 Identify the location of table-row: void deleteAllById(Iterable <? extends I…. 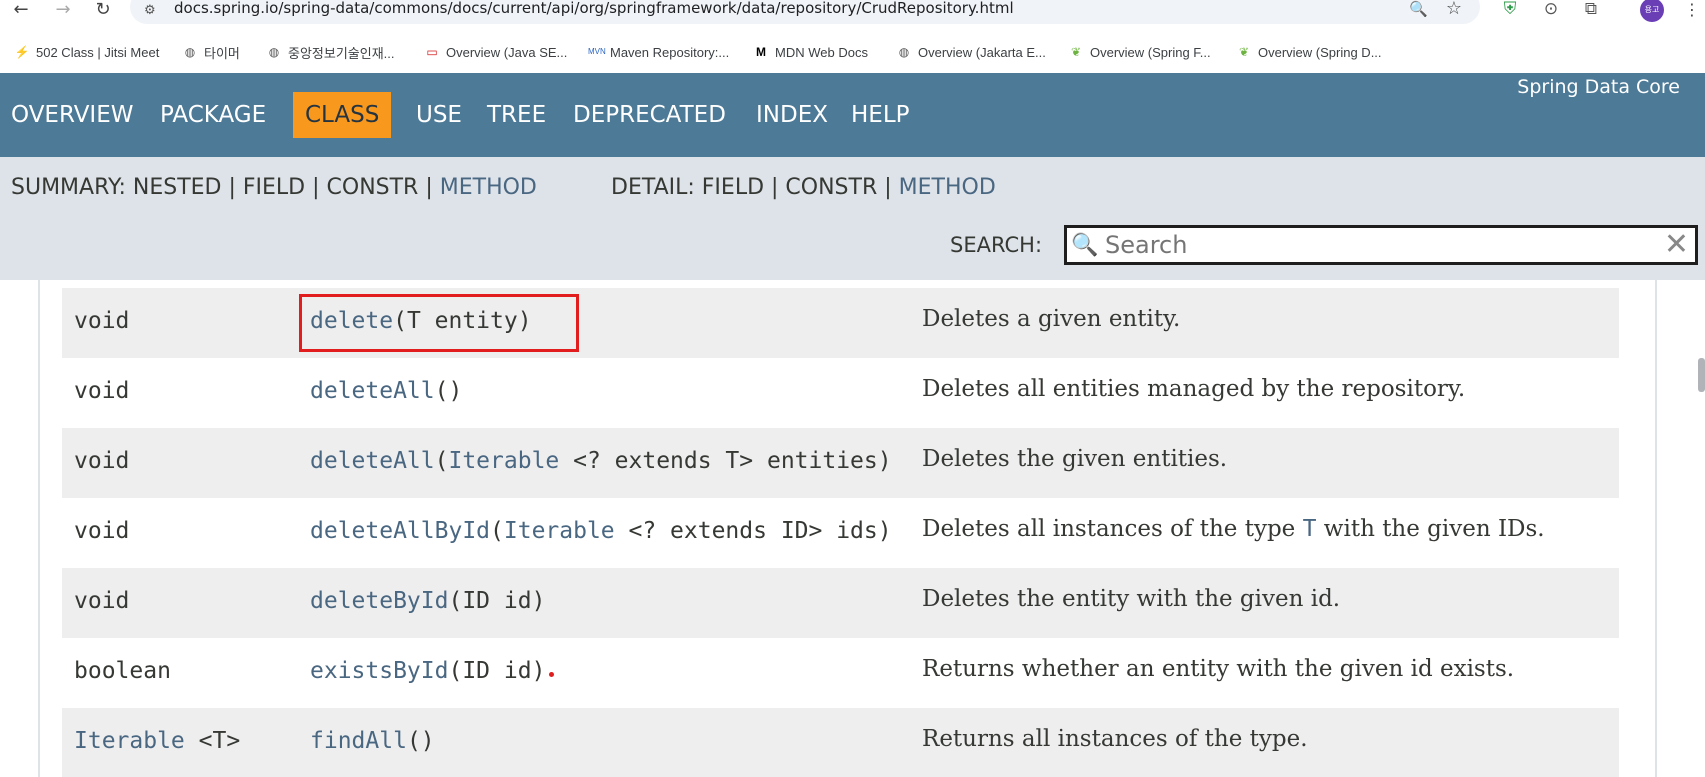
(840, 533).